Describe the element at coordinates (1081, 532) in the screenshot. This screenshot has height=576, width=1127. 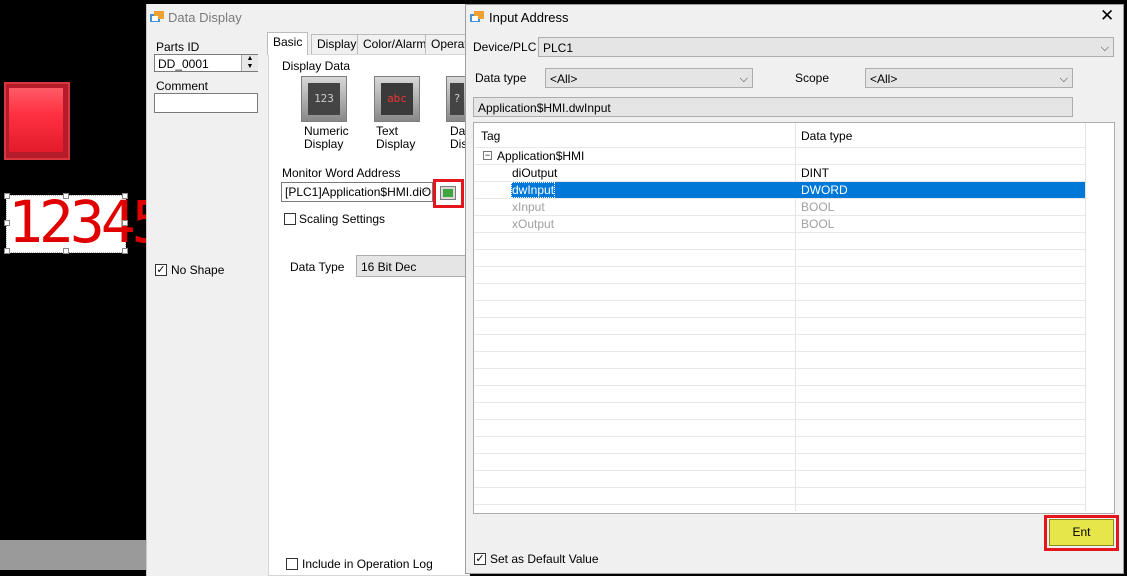
I see `ent-button: Ent` at that location.